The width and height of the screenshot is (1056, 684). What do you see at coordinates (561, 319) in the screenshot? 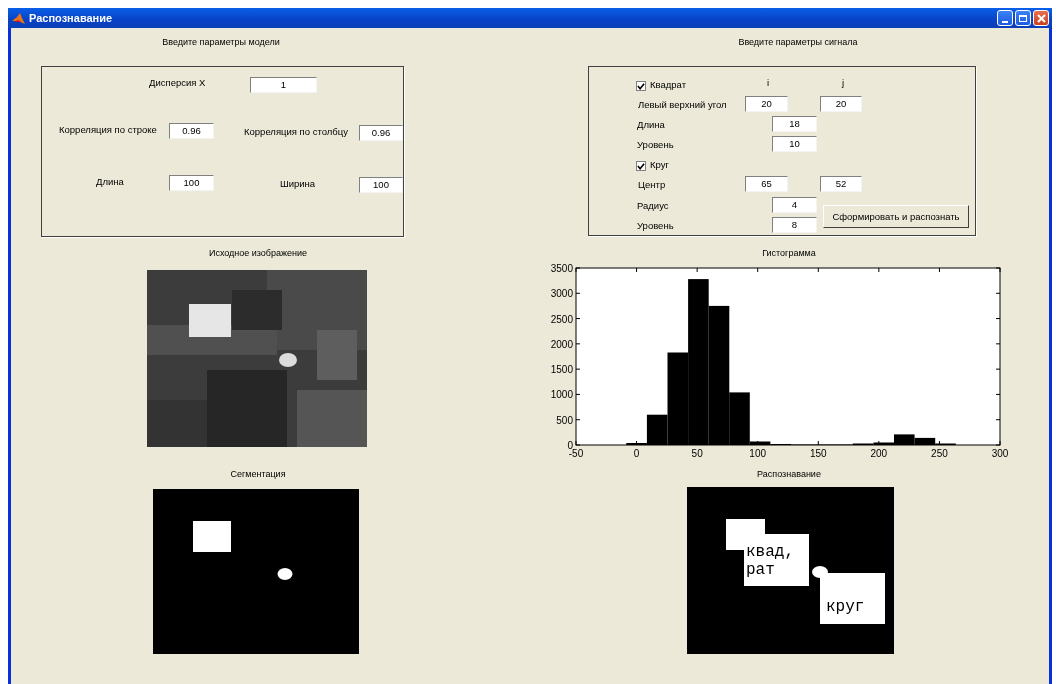
I see `axis-tick-label: 2500` at bounding box center [561, 319].